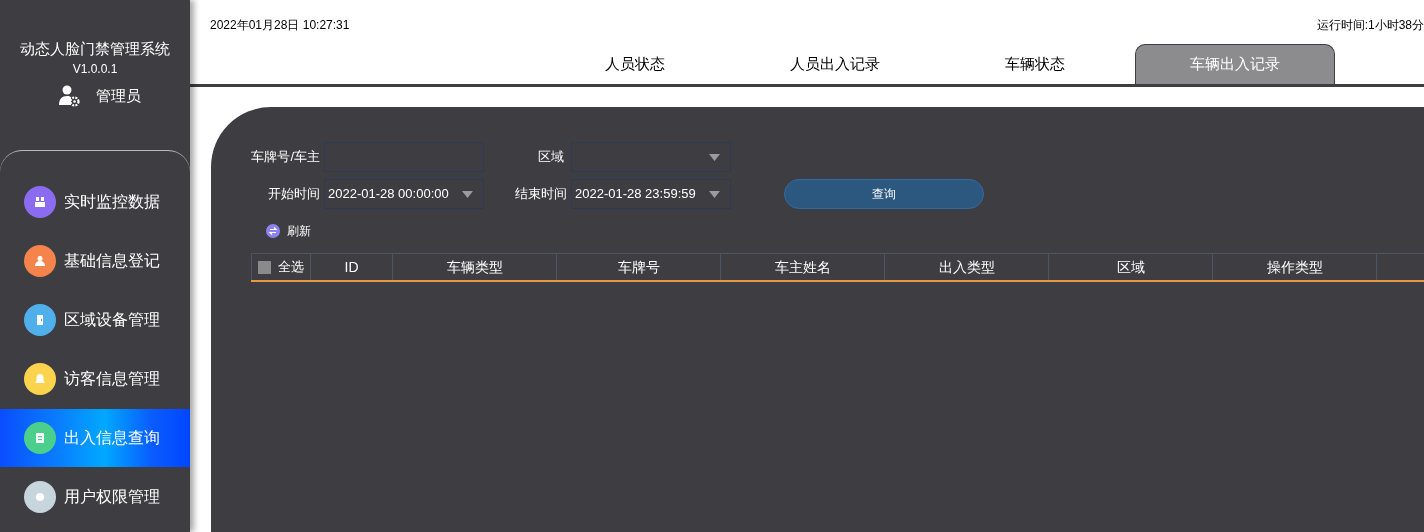 Image resolution: width=1424 pixels, height=532 pixels. Describe the element at coordinates (273, 231) in the screenshot. I see `refresh-icon` at that location.